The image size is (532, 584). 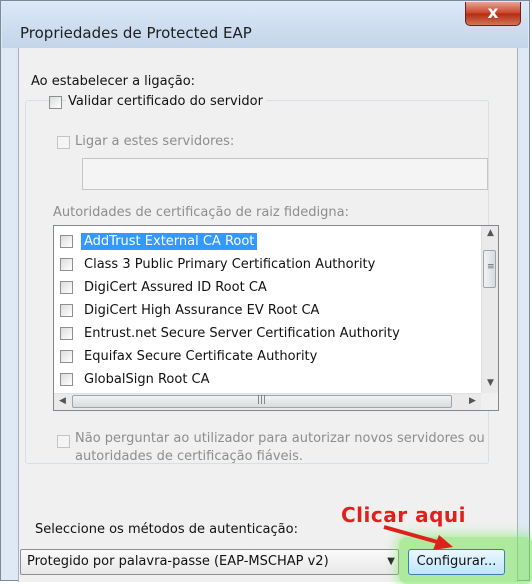 I want to click on cert-label: Equifax Secure Certificate Authority, so click(x=201, y=356).